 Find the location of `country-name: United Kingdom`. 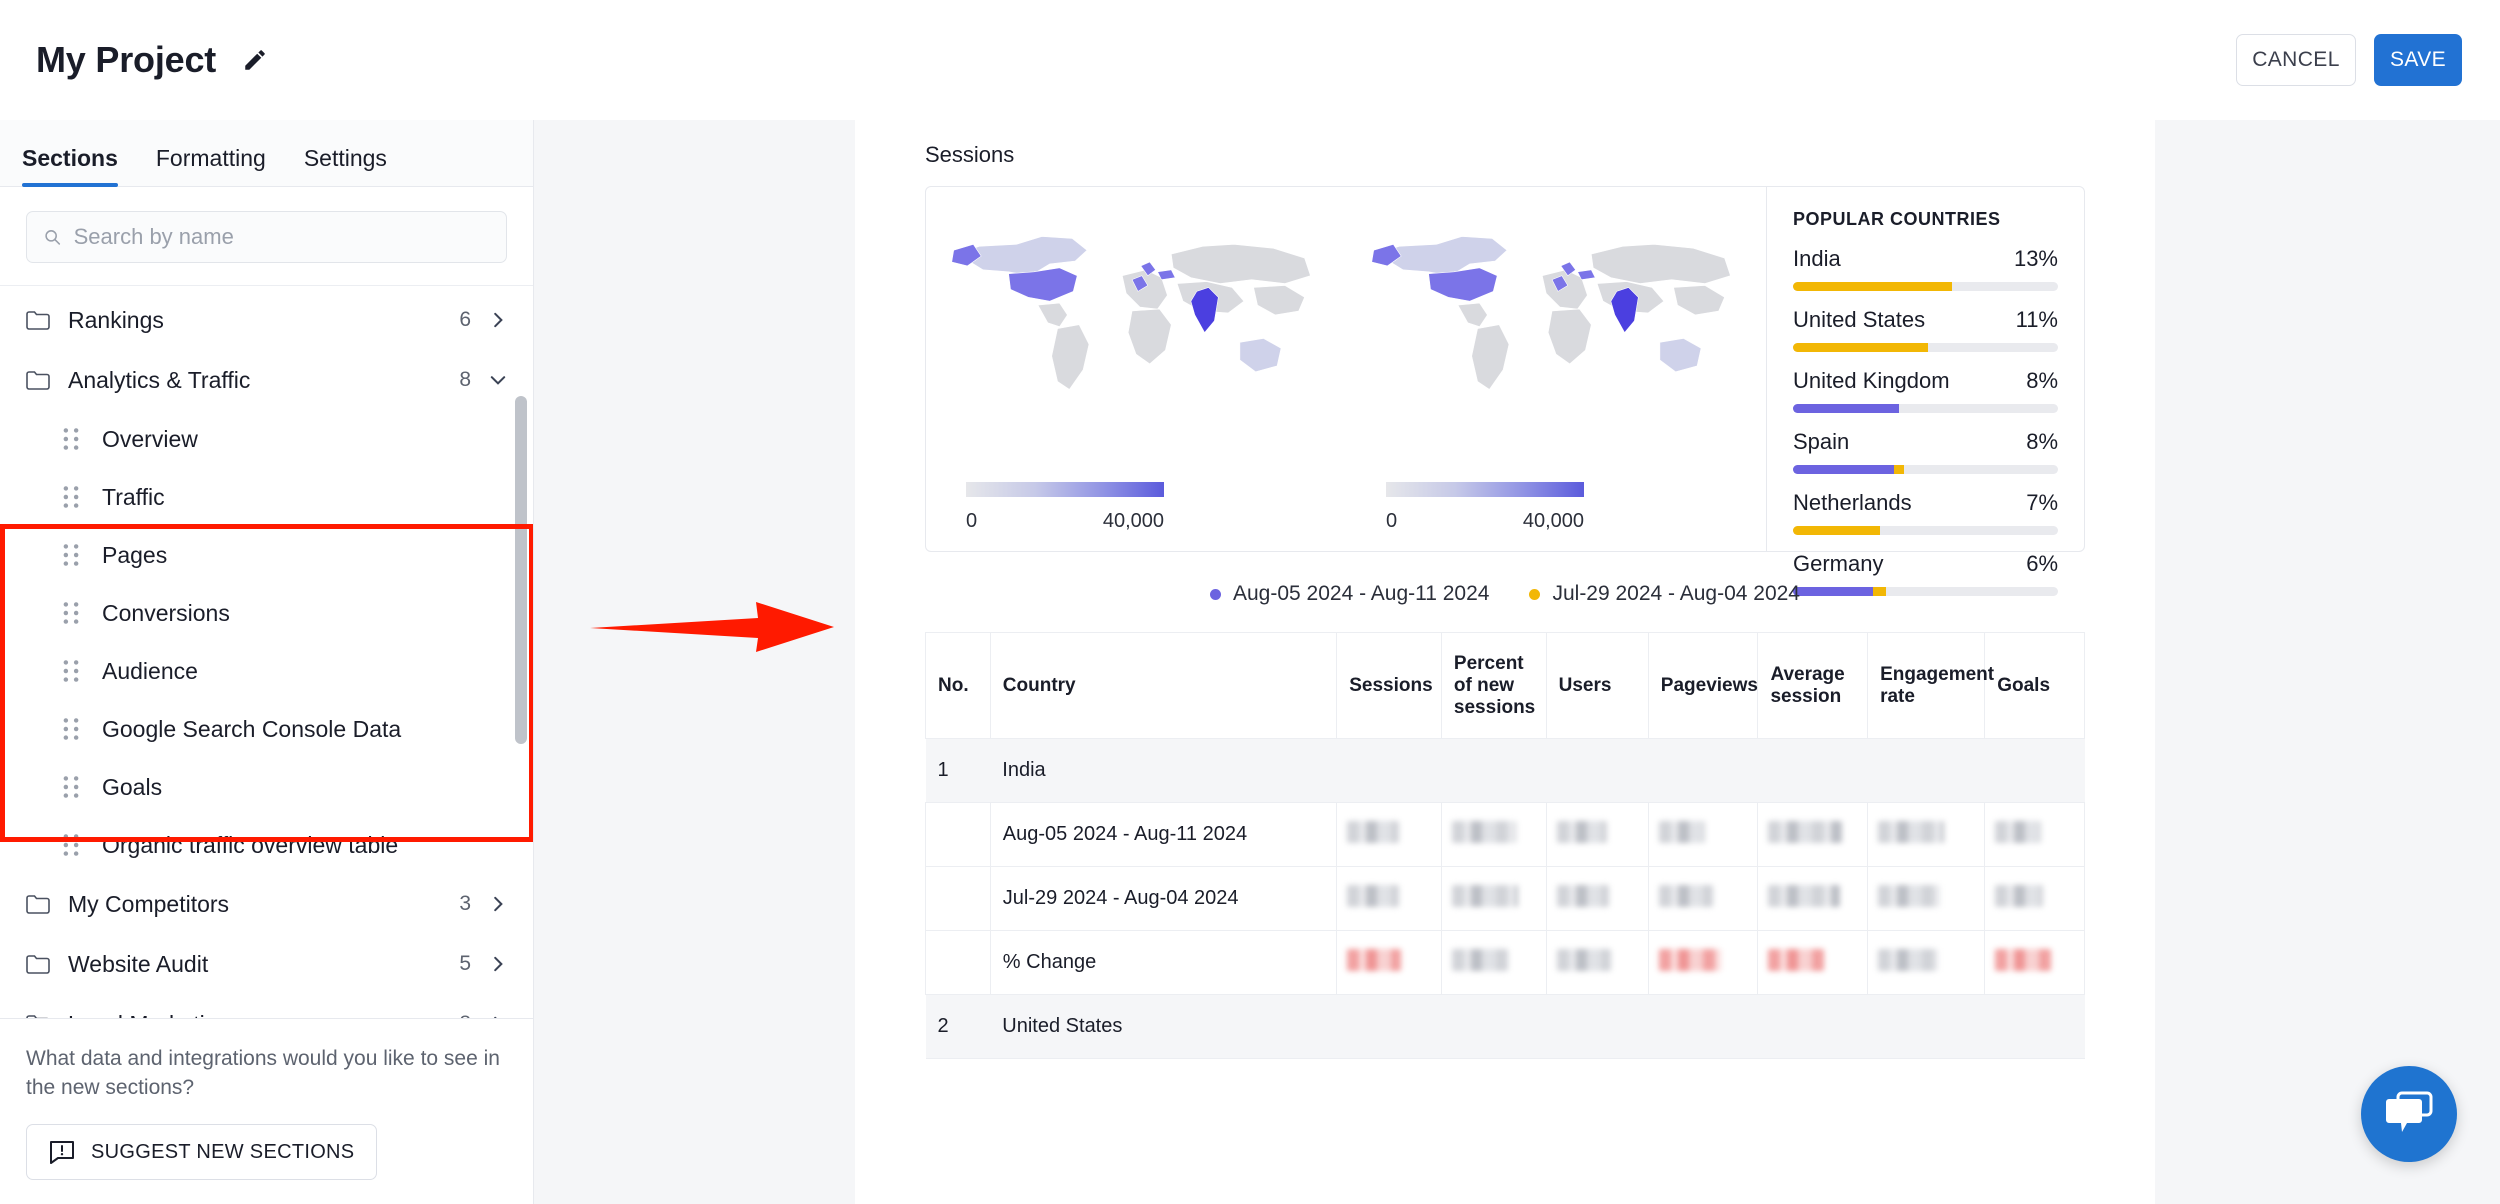

country-name: United Kingdom is located at coordinates (1871, 380).